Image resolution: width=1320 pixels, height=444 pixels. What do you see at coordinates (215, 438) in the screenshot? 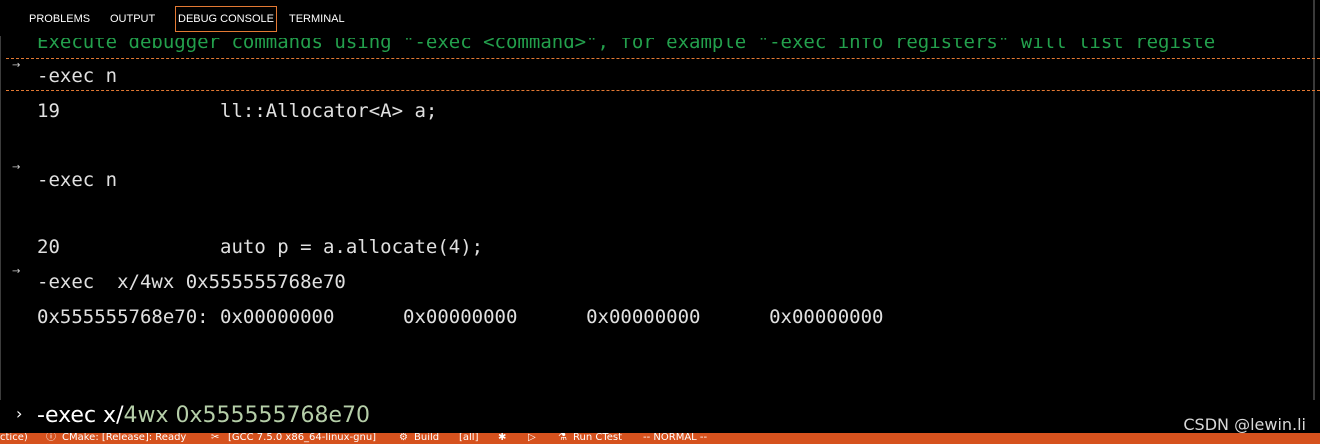
I see `kit-icon: ✂` at bounding box center [215, 438].